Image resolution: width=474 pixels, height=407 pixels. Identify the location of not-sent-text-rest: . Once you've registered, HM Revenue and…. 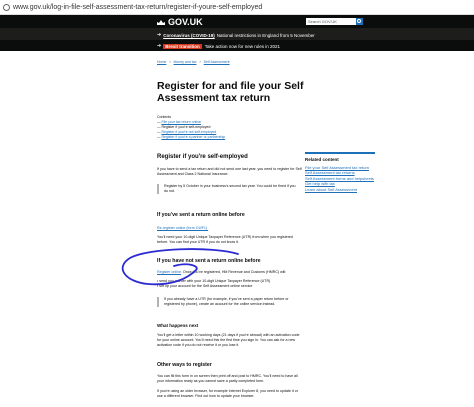
(233, 272).